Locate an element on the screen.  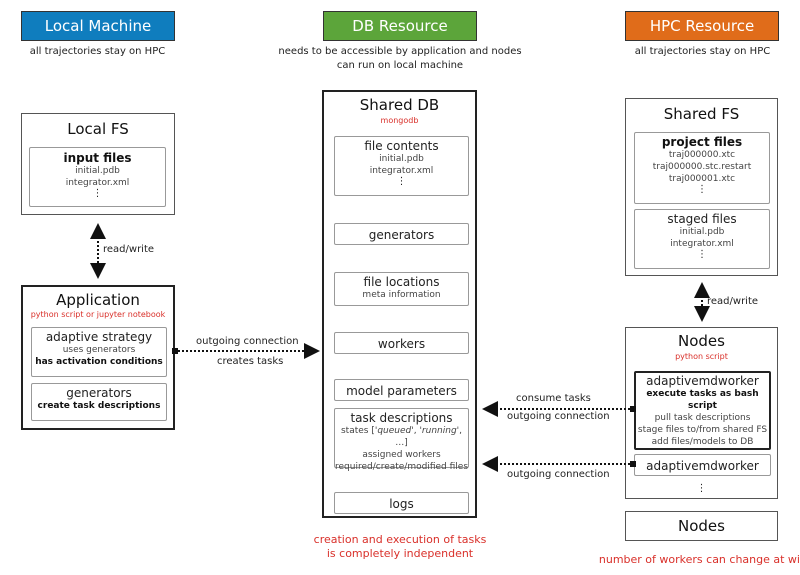
worker1-connection-anchor is located at coordinates (633, 409).